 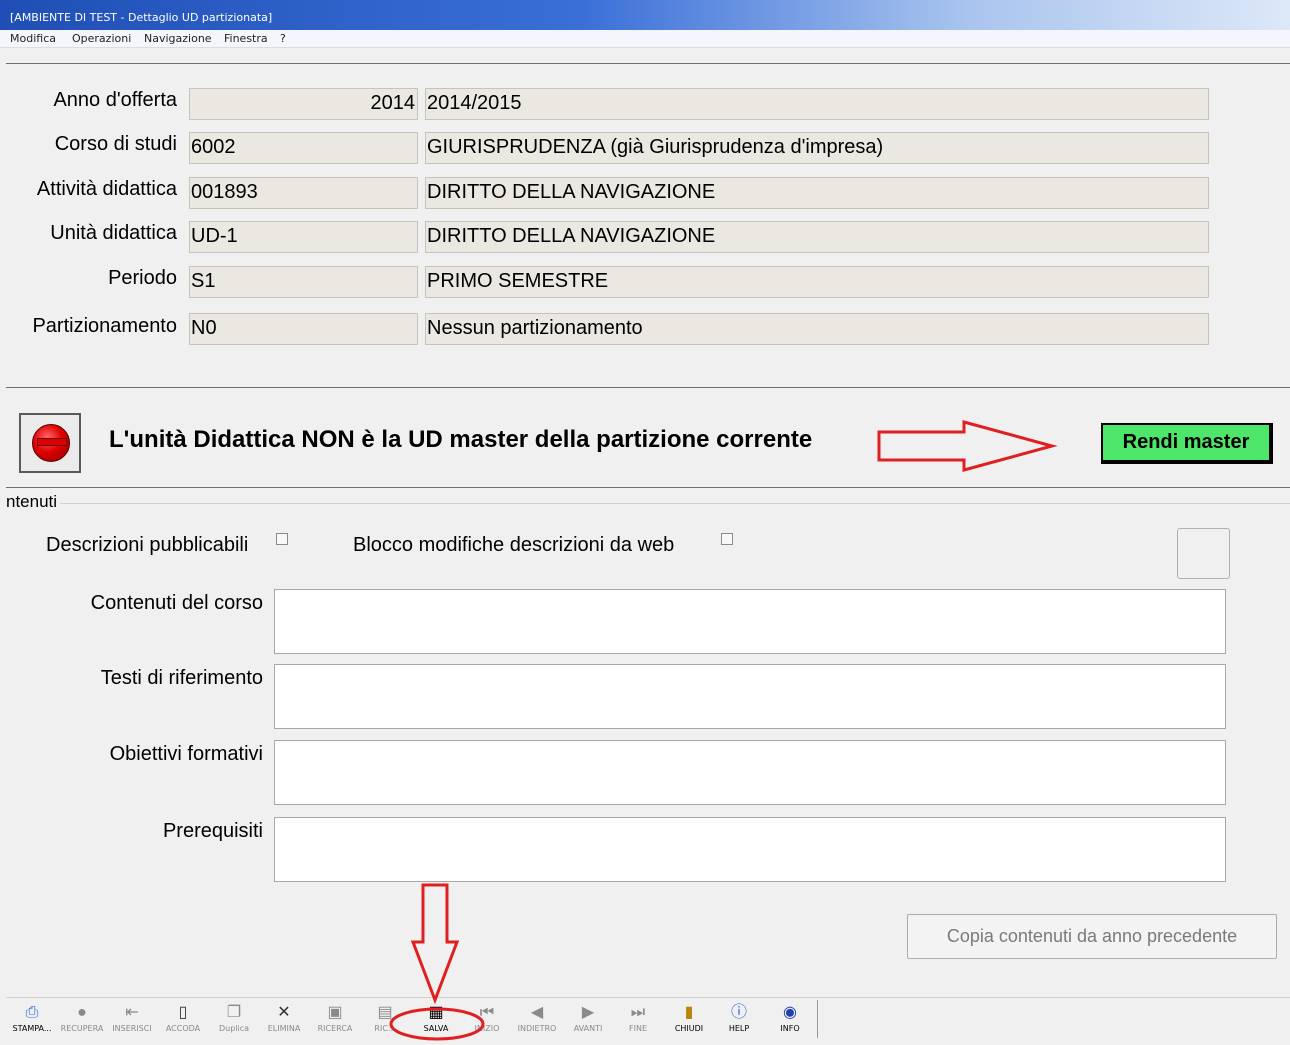 What do you see at coordinates (537, 1028) in the screenshot?
I see `toolbar-label: INDIETRO` at bounding box center [537, 1028].